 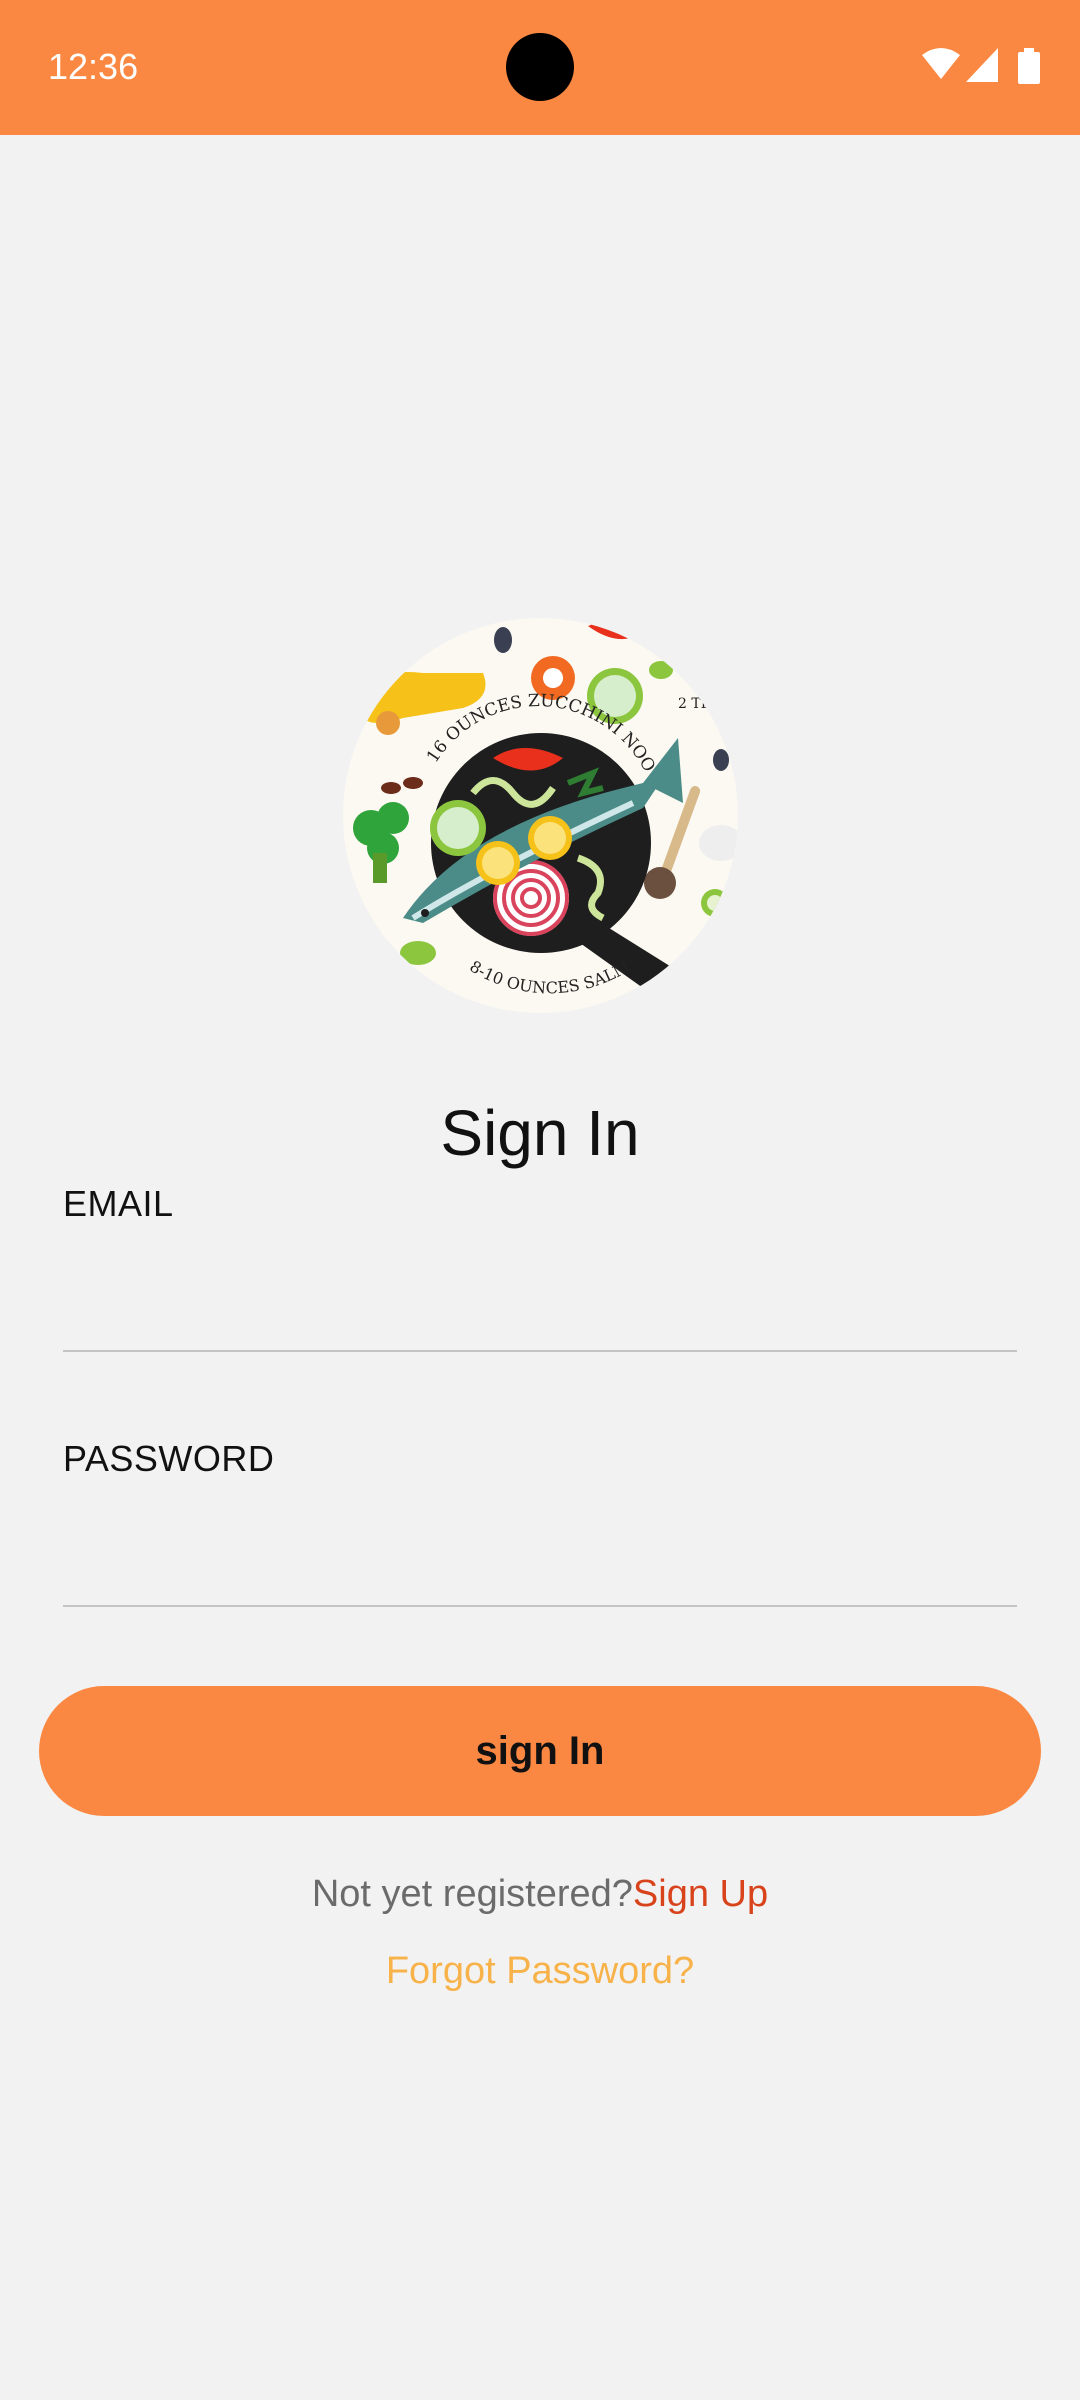 What do you see at coordinates (93, 66) in the screenshot?
I see `status-time: 12:36` at bounding box center [93, 66].